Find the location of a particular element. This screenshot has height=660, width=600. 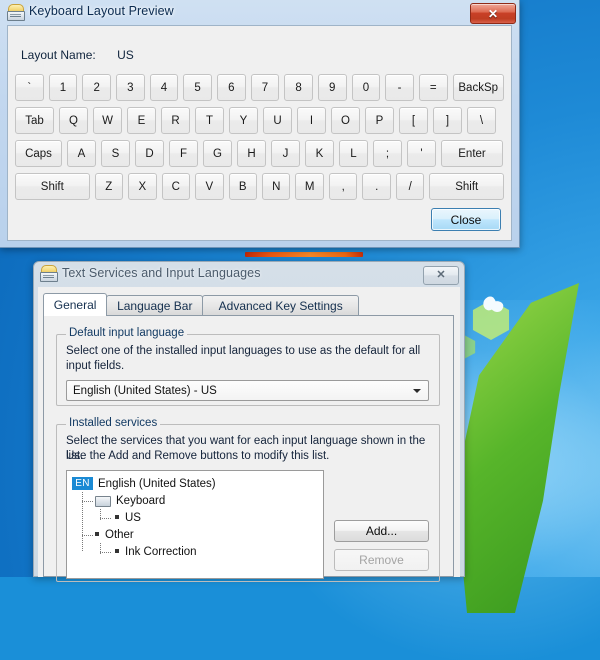

layout-name-label: Layout Name: is located at coordinates (58, 55).